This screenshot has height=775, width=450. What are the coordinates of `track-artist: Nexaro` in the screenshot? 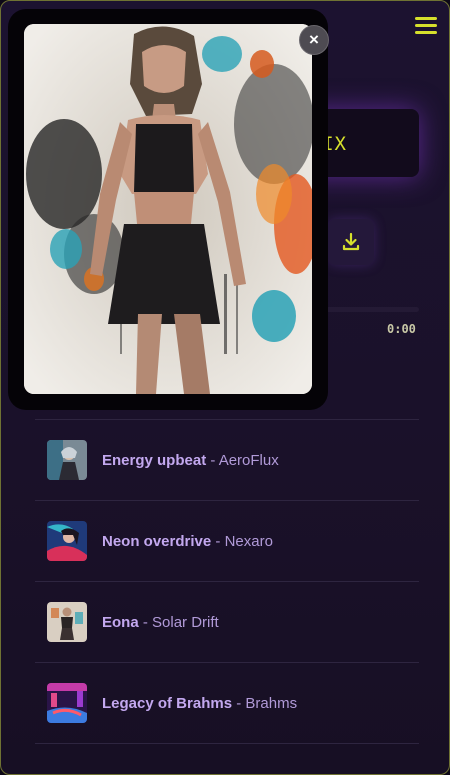 It's located at (248, 541).